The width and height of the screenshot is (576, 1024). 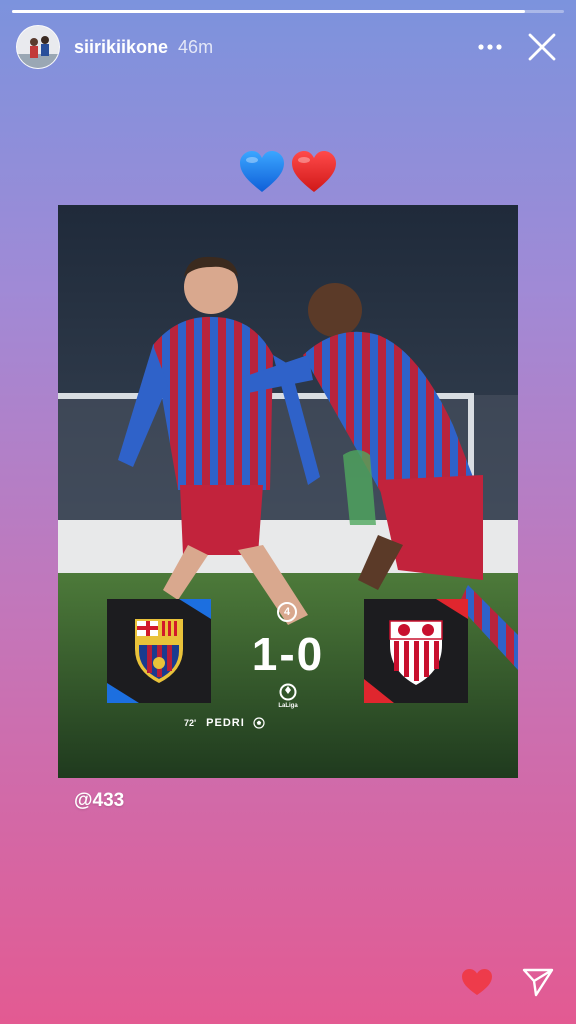 I want to click on laliga-text: LaLiga, so click(x=288, y=706).